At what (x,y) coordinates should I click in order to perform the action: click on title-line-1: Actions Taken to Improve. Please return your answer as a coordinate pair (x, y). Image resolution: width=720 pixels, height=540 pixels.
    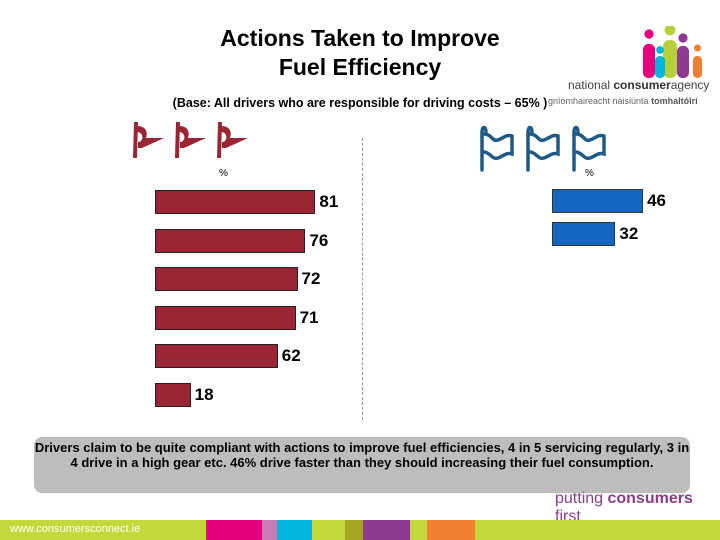
    Looking at the image, I should click on (360, 38).